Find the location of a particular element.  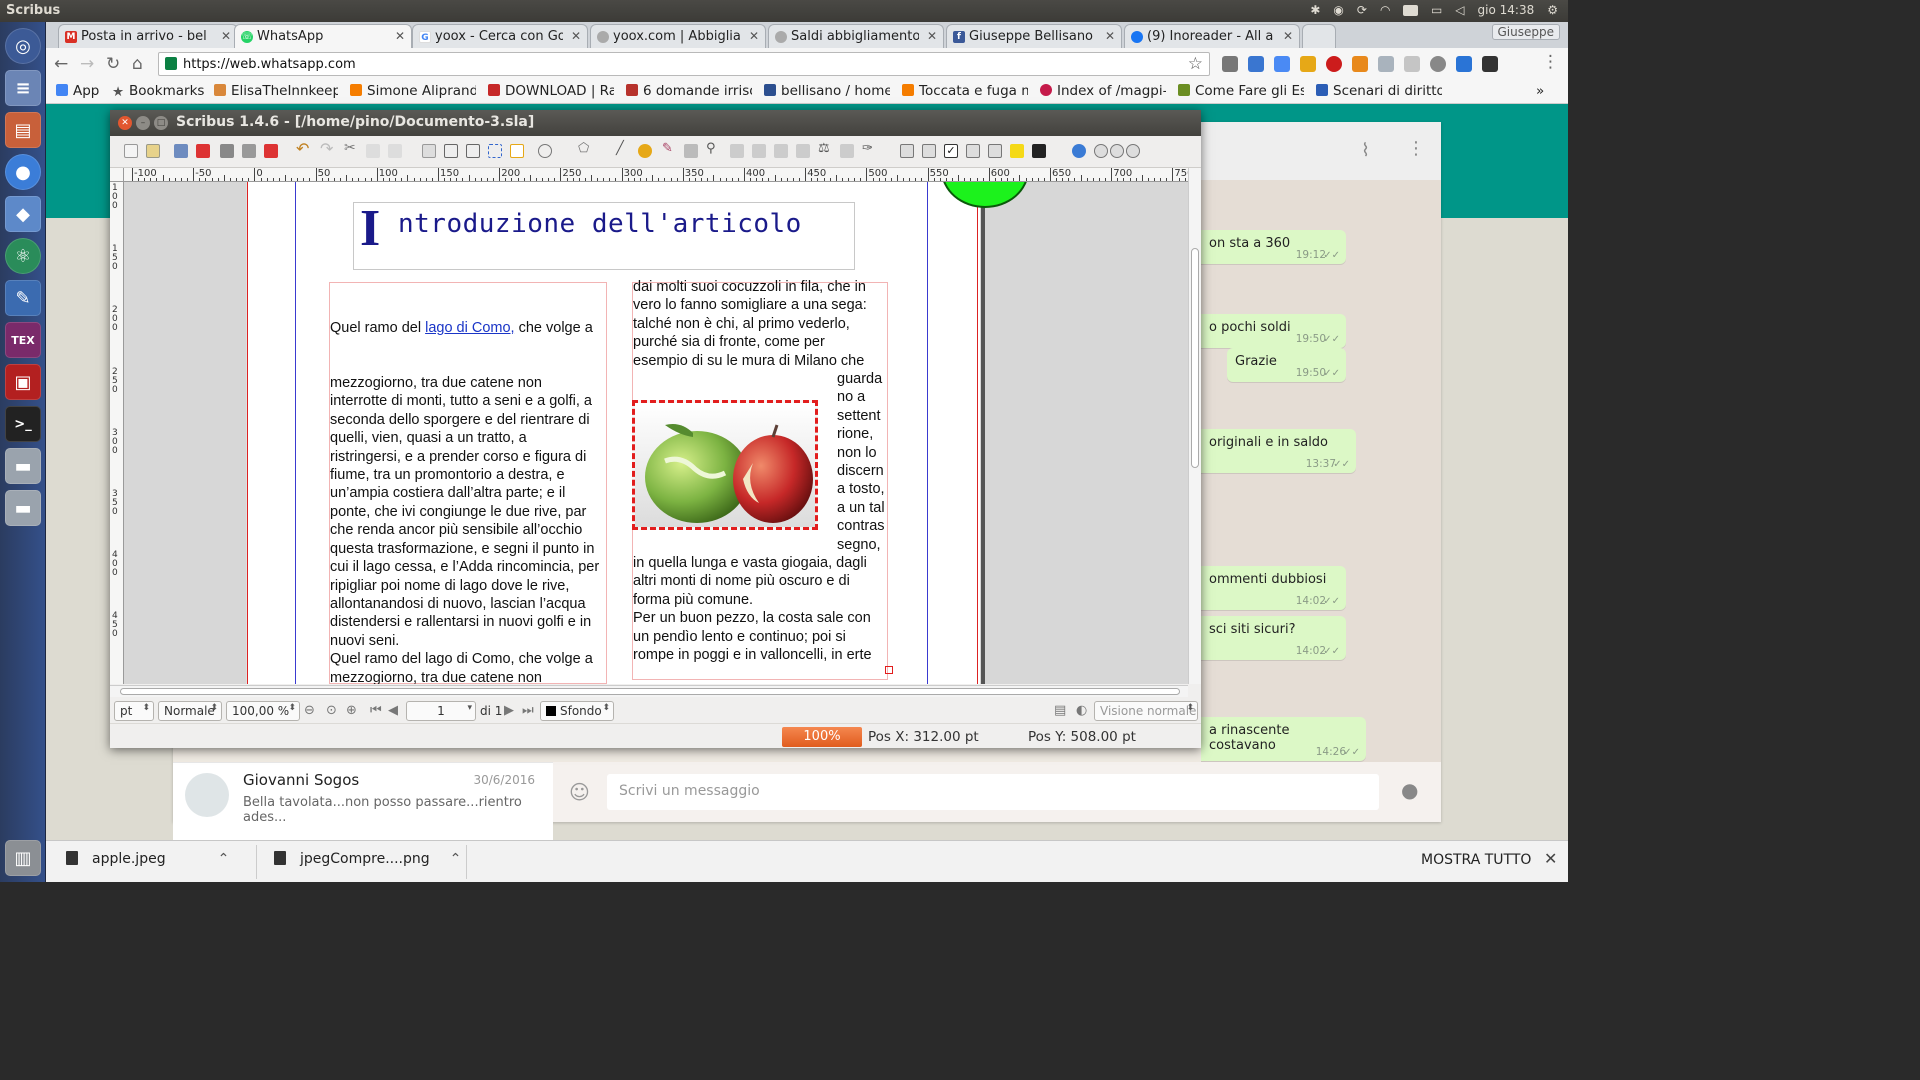

last-page-icon: ⏭ is located at coordinates (528, 710).